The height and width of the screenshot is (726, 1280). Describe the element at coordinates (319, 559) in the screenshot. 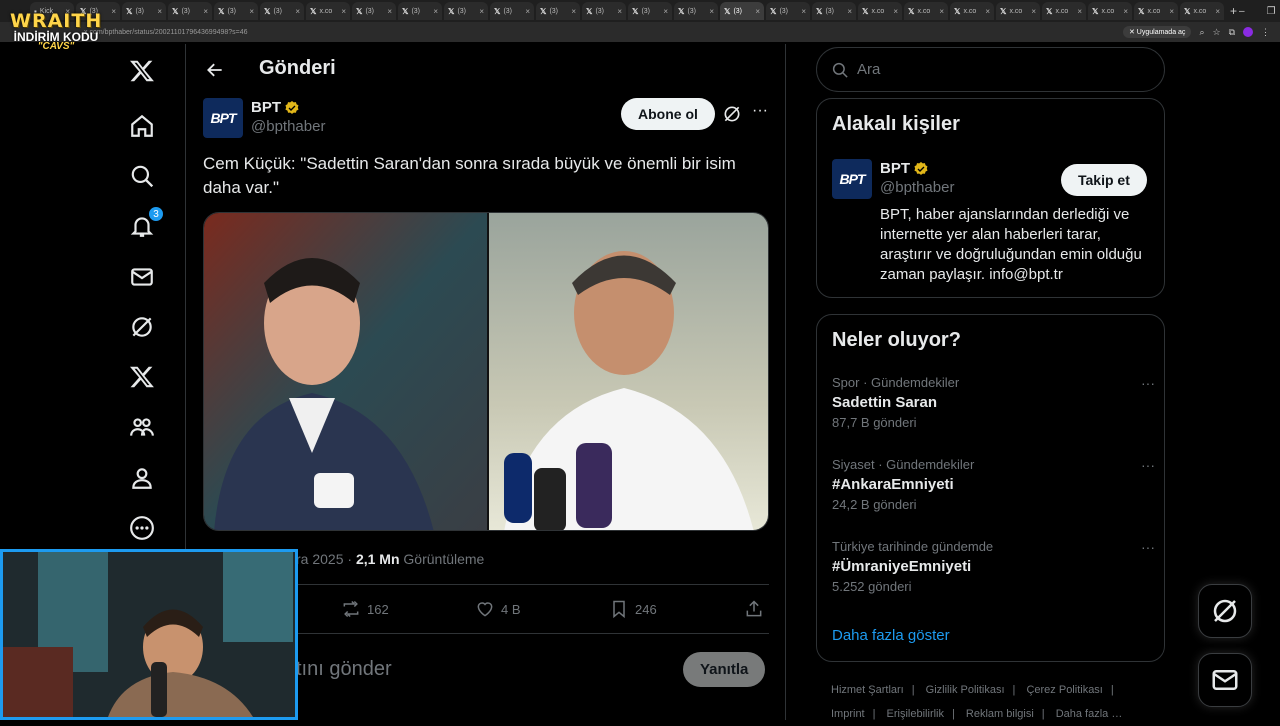

I see `post-date: ra 2025` at that location.